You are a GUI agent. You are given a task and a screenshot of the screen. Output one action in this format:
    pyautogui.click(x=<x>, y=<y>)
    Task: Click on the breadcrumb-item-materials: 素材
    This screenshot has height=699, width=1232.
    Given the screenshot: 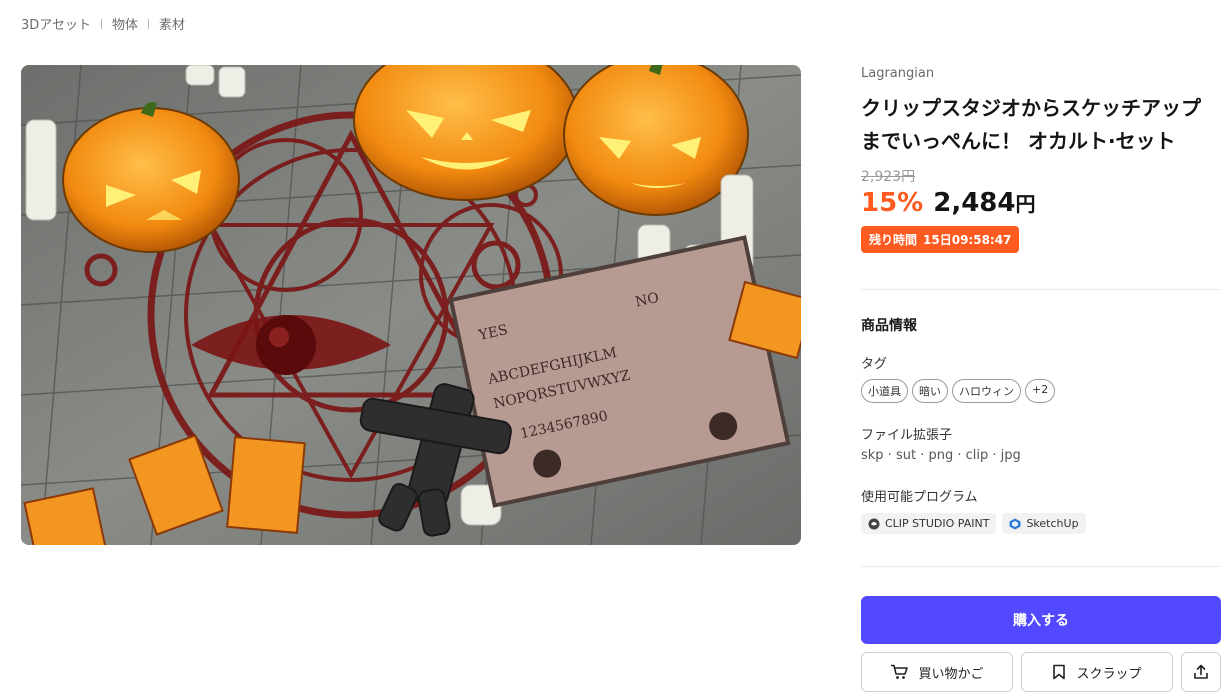 What is the action you would take?
    pyautogui.click(x=172, y=23)
    